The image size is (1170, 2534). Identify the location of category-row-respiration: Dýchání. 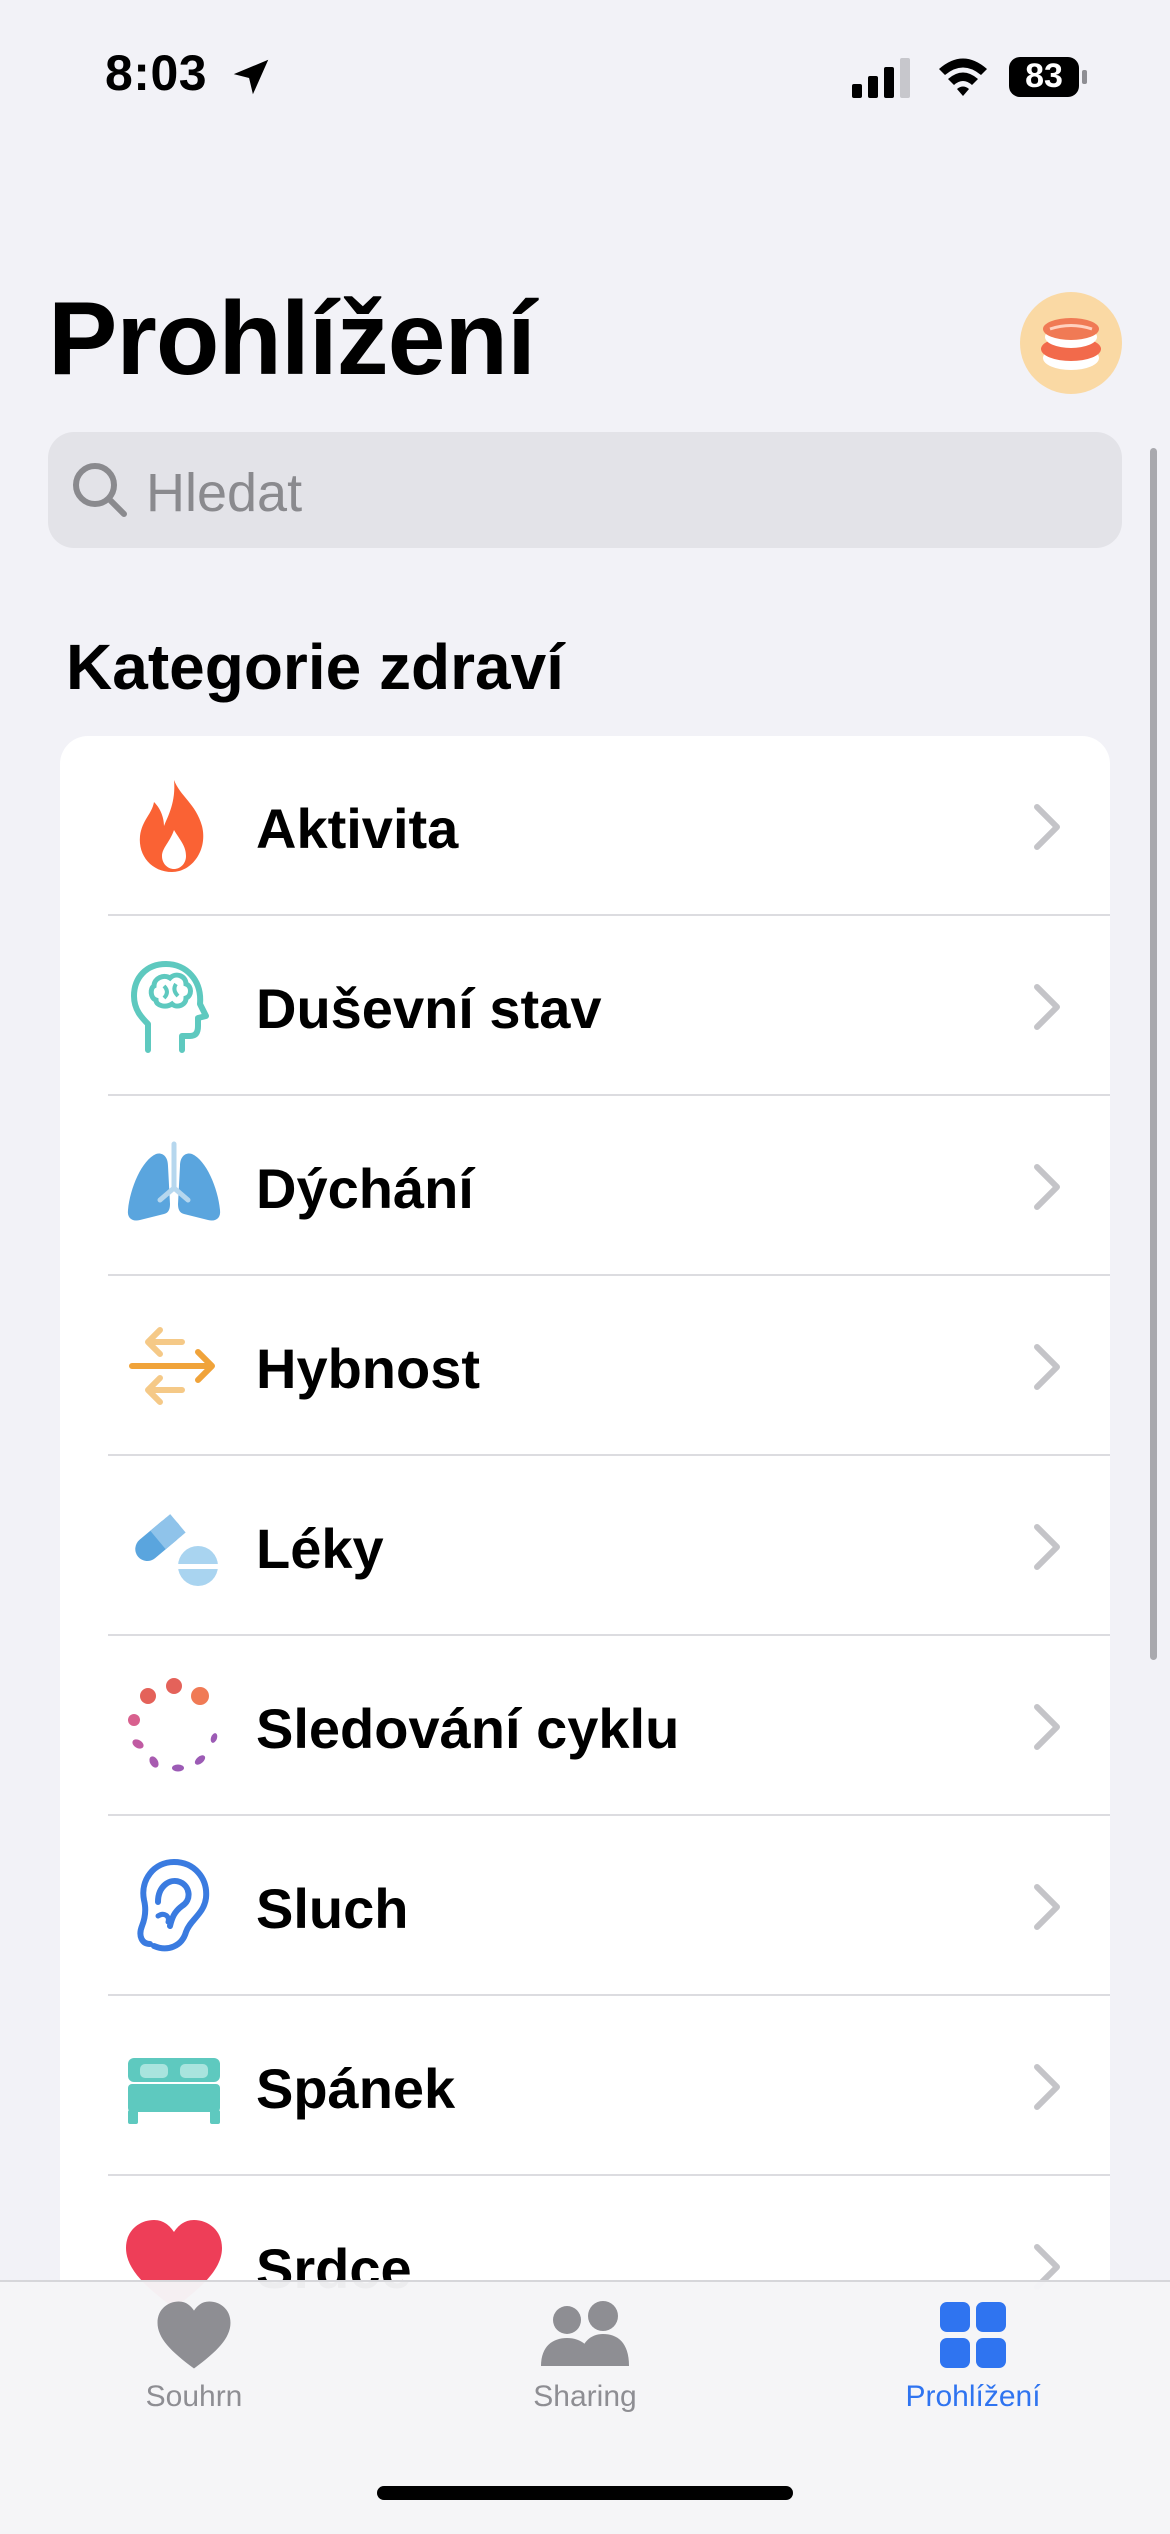
(585, 1186).